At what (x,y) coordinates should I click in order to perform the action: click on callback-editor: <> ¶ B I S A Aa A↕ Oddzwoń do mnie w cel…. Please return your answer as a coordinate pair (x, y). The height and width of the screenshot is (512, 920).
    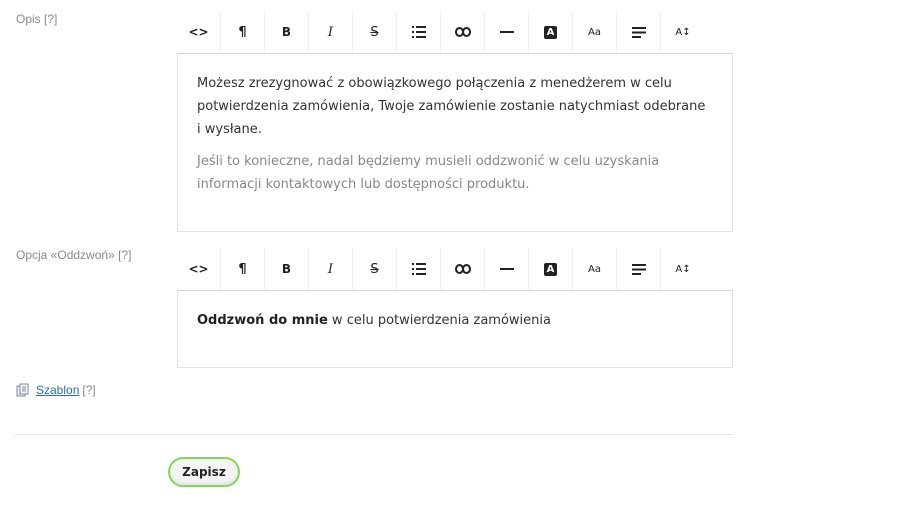
    Looking at the image, I should click on (455, 308).